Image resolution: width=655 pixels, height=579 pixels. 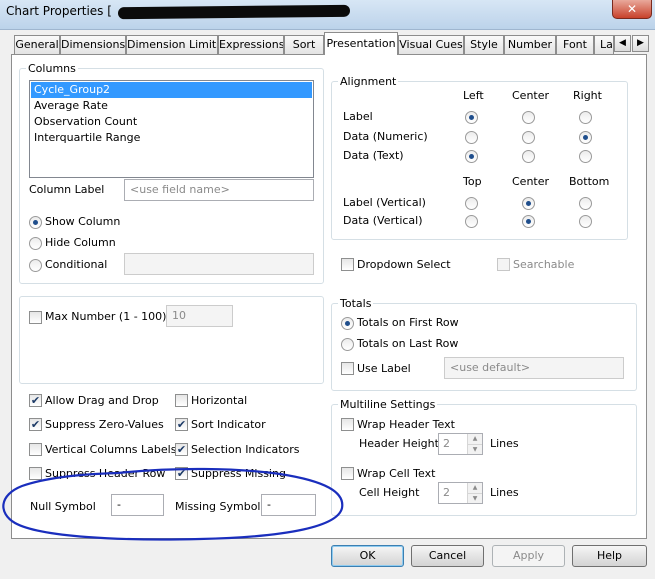 What do you see at coordinates (384, 368) in the screenshot?
I see `use-label-label: Use Label` at bounding box center [384, 368].